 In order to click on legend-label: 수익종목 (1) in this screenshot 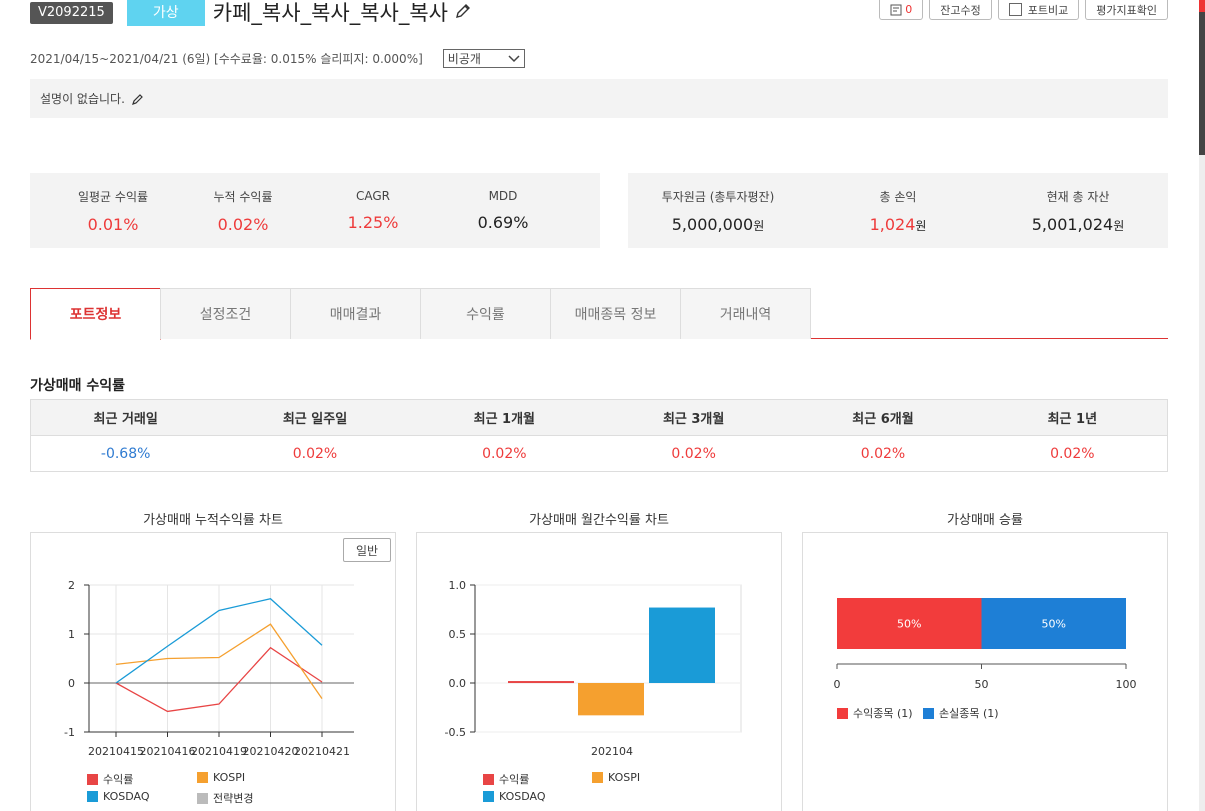, I will do `click(883, 713)`.